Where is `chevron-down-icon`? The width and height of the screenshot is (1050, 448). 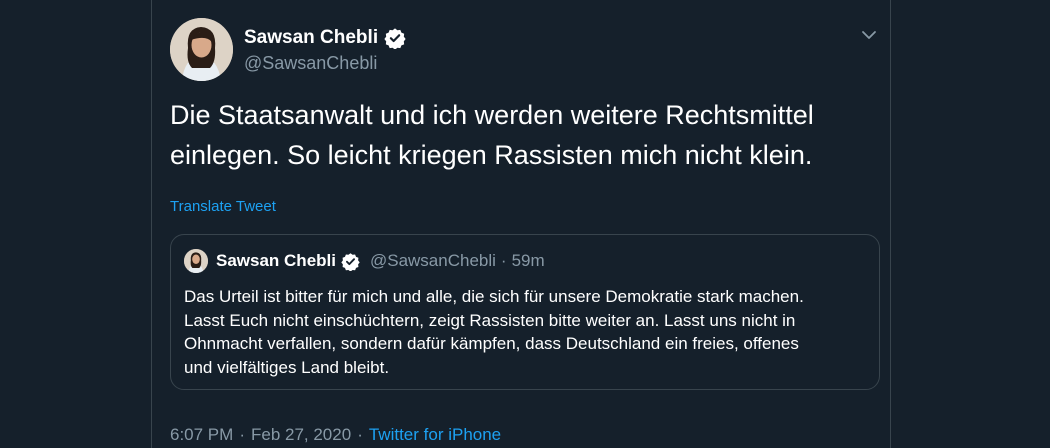 chevron-down-icon is located at coordinates (869, 35).